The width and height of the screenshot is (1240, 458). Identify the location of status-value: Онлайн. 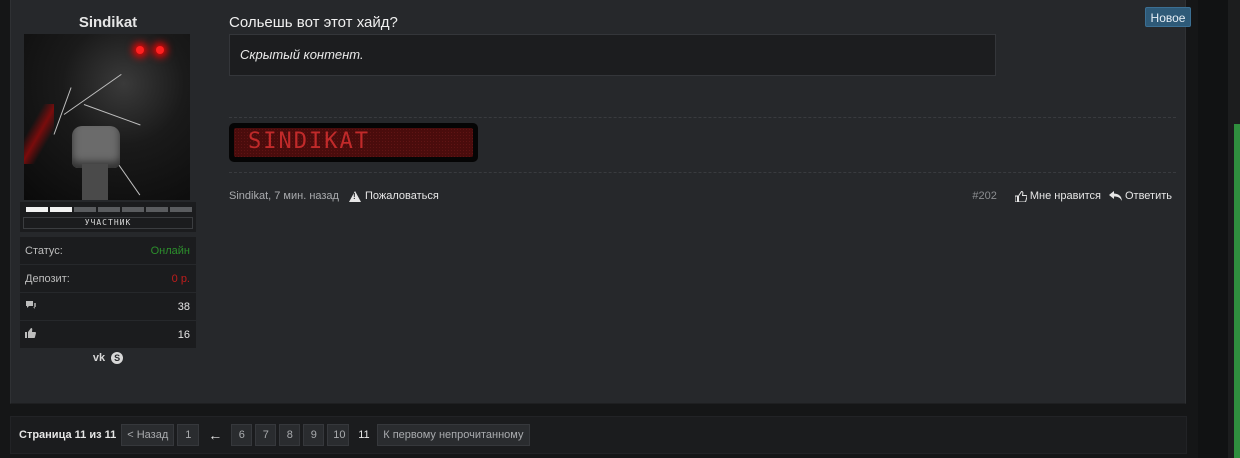
(170, 250).